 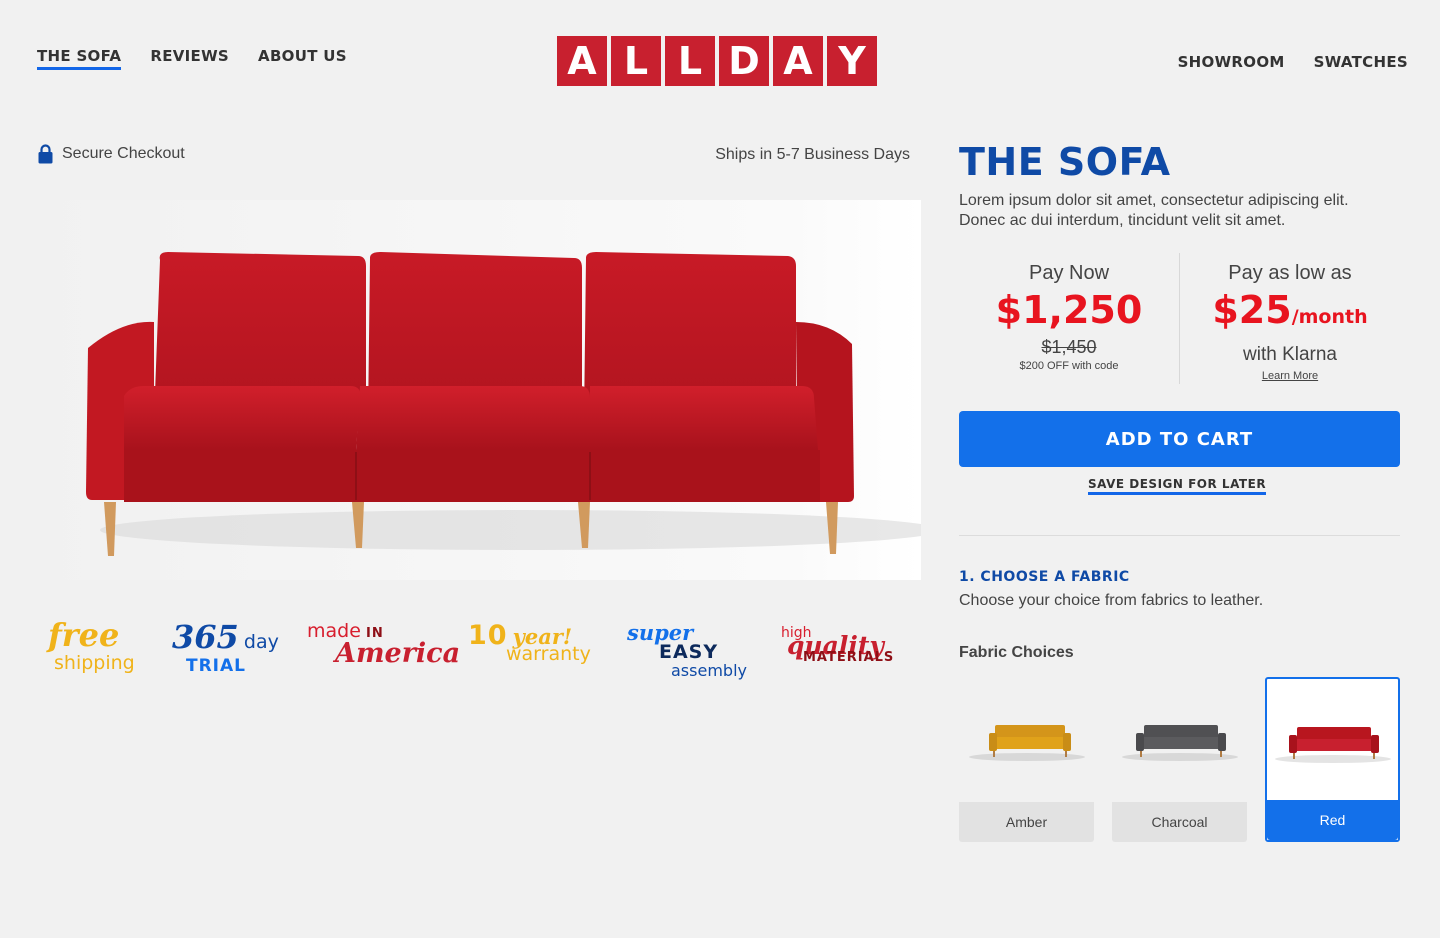 I want to click on add-to-cart-button: ADD TO CART, so click(x=1179, y=439).